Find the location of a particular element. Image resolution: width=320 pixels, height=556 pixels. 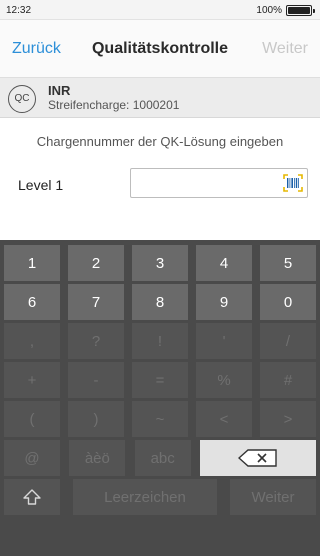

status-bar: 12:32 100% is located at coordinates (160, 10).